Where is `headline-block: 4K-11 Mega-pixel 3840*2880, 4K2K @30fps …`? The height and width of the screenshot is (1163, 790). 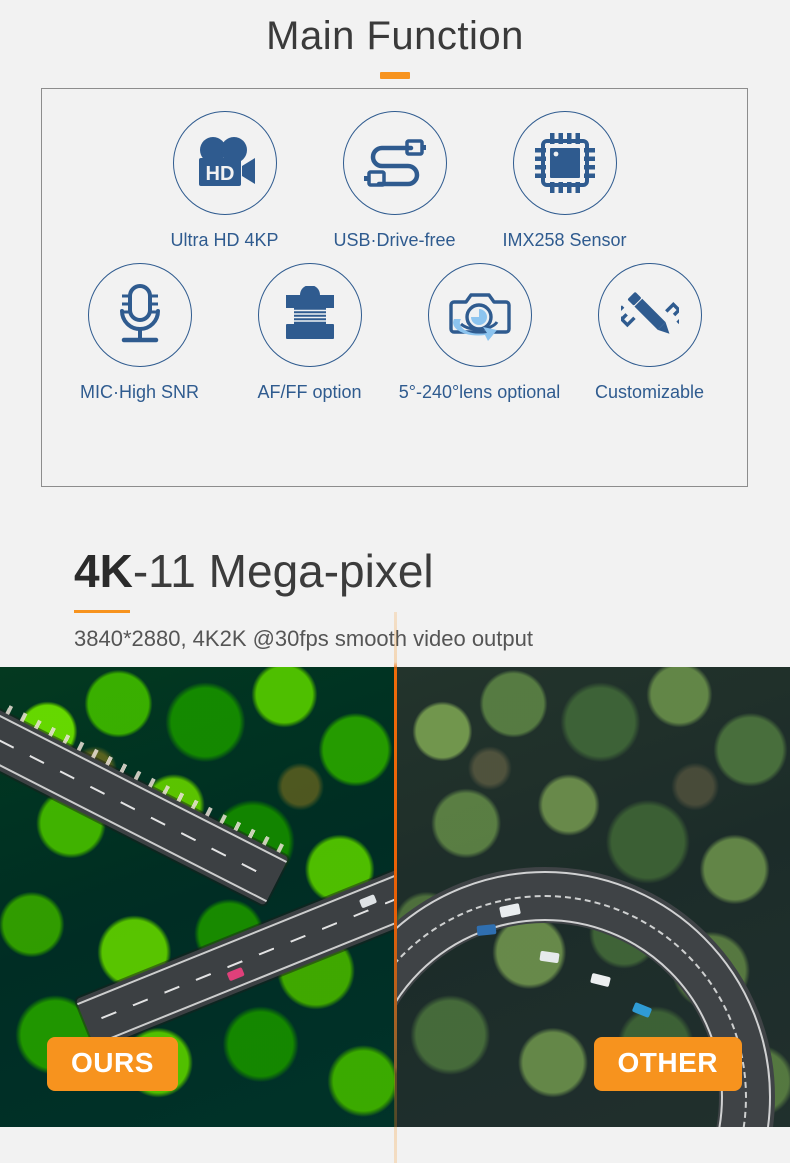 headline-block: 4K-11 Mega-pixel 3840*2880, 4K2K @30fps … is located at coordinates (303, 596).